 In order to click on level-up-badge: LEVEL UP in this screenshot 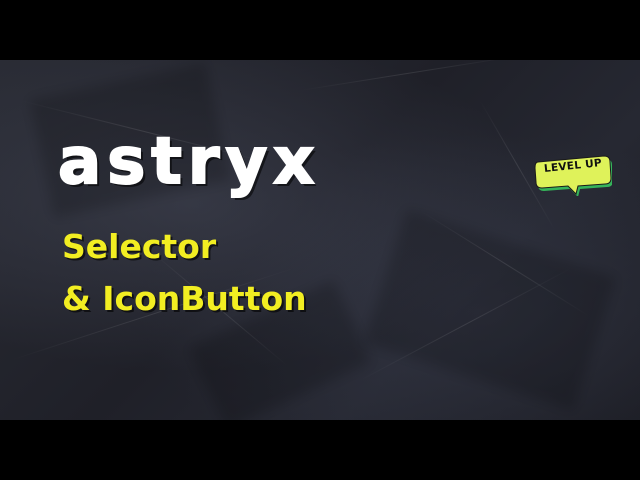, I will do `click(572, 174)`.